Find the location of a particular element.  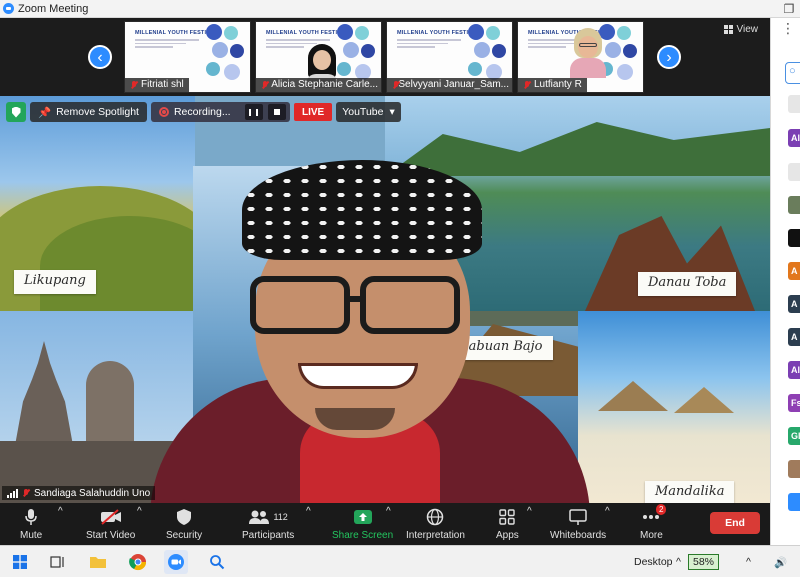

pin-icon: 📌 is located at coordinates (45, 112).